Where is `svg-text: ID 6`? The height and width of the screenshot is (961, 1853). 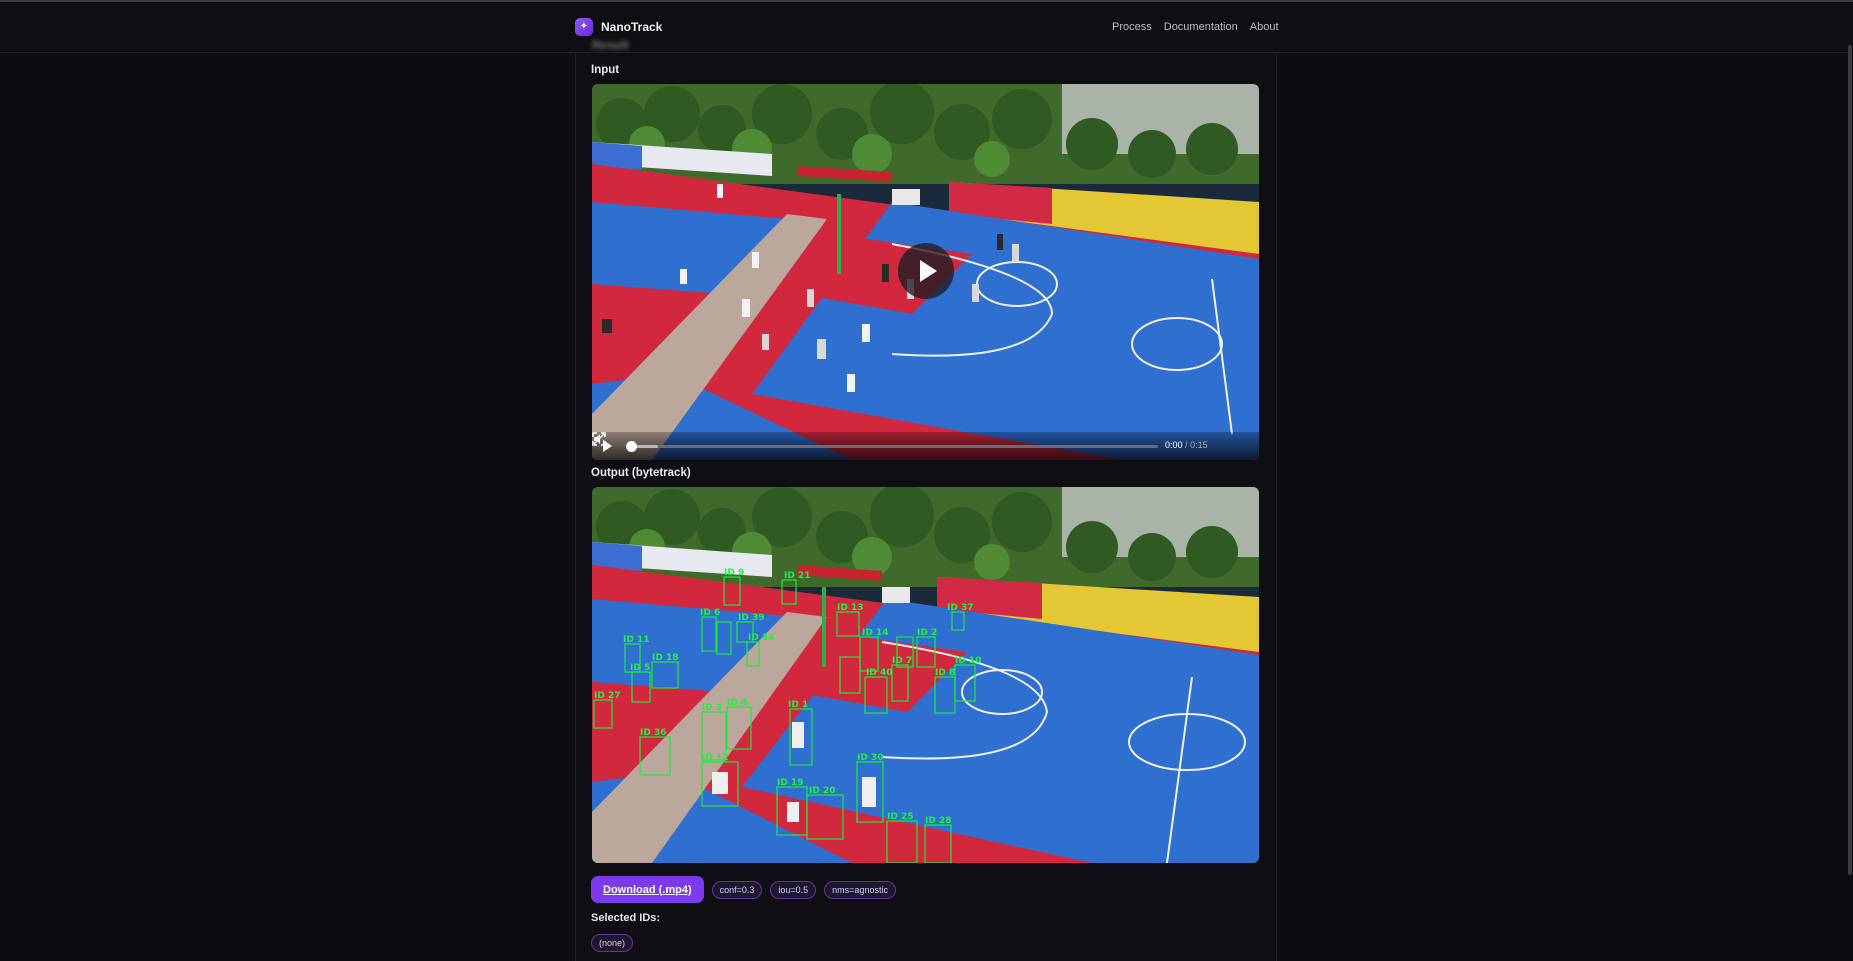 svg-text: ID 6 is located at coordinates (710, 613).